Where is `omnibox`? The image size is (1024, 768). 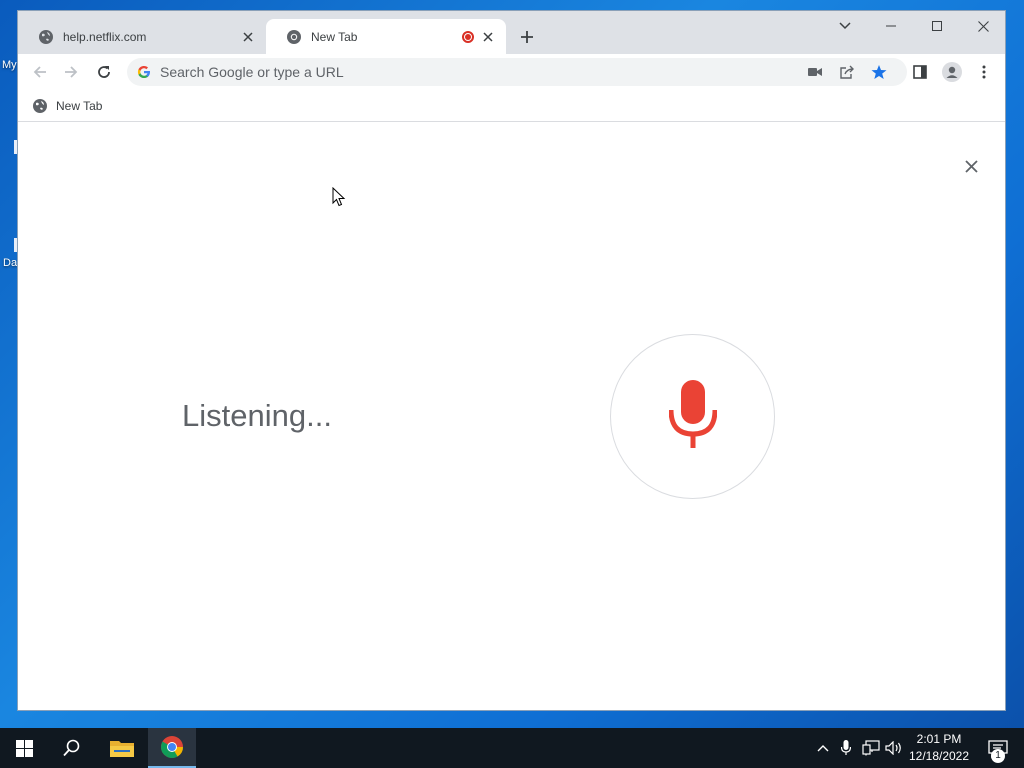
omnibox is located at coordinates (517, 72).